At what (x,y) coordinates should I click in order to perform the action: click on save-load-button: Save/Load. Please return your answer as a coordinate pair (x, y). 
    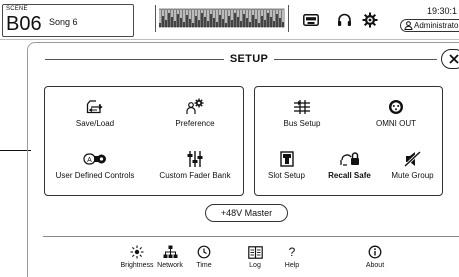
    Looking at the image, I should click on (95, 116).